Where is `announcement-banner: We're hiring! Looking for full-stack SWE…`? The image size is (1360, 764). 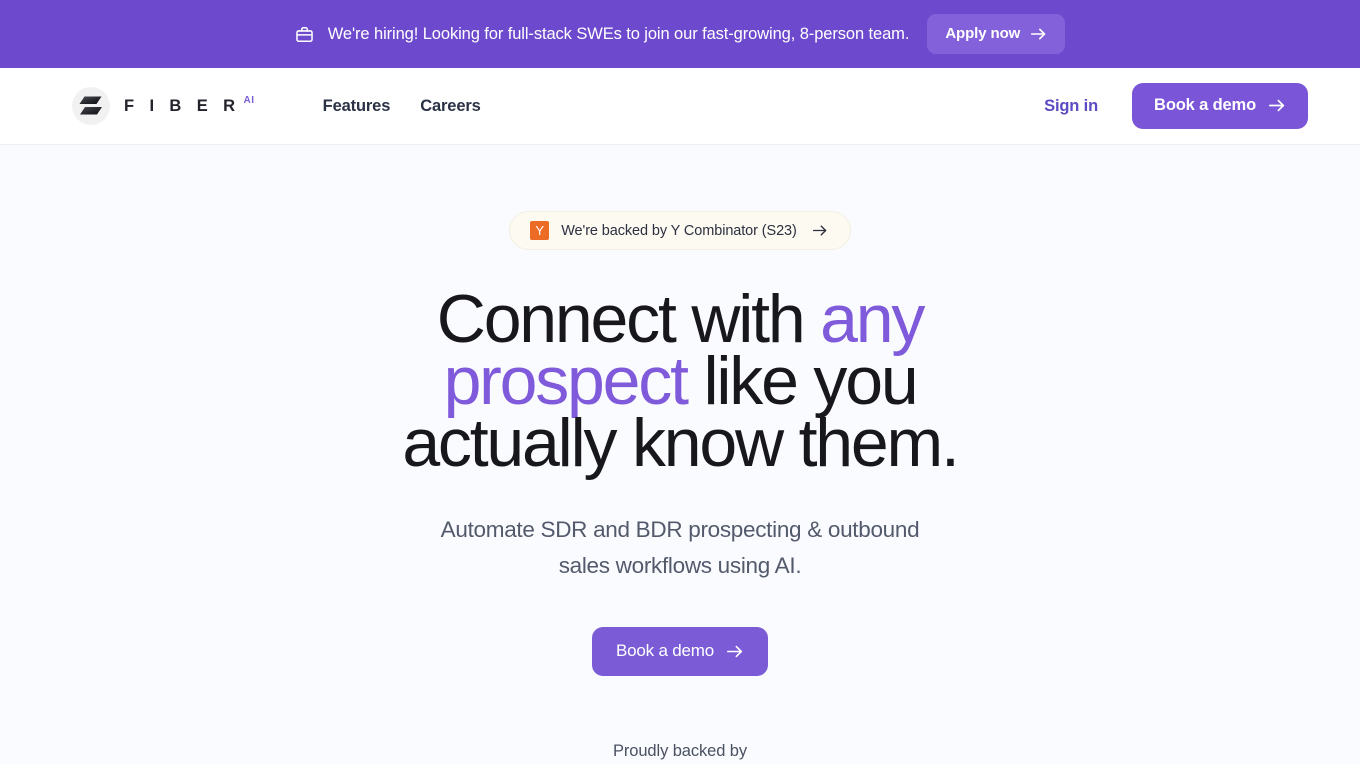
announcement-banner: We're hiring! Looking for full-stack SWE… is located at coordinates (680, 34).